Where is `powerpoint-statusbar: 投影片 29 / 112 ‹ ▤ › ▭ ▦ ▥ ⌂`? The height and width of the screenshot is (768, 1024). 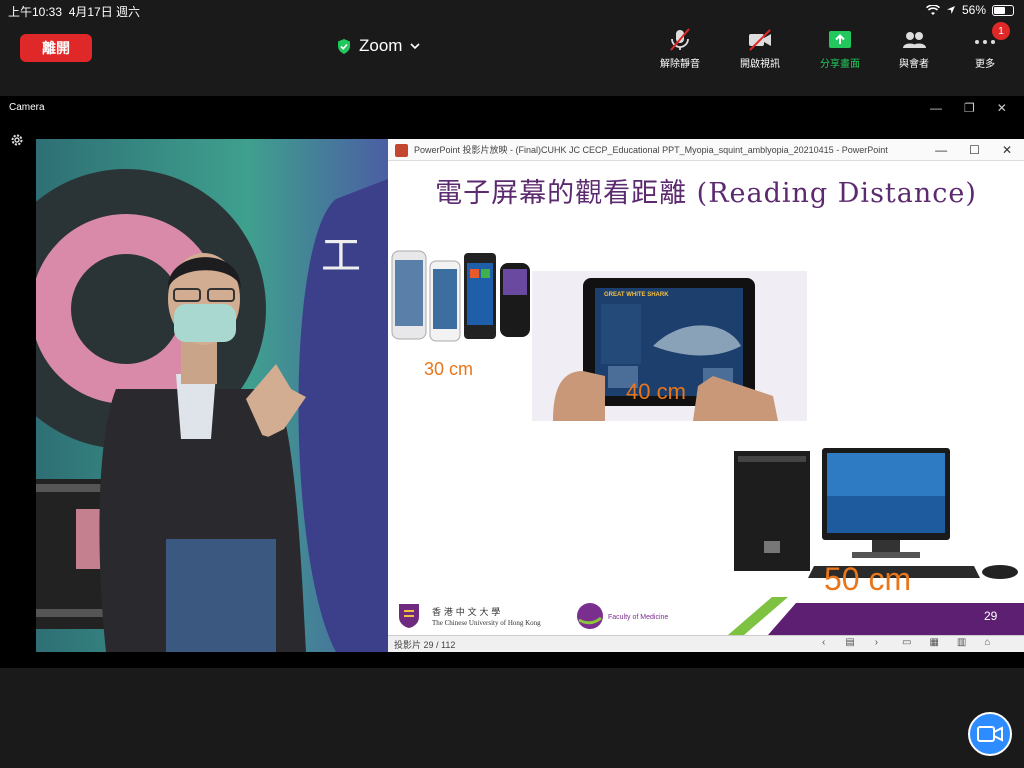 powerpoint-statusbar: 投影片 29 / 112 ‹ ▤ › ▭ ▦ ▥ ⌂ is located at coordinates (706, 643).